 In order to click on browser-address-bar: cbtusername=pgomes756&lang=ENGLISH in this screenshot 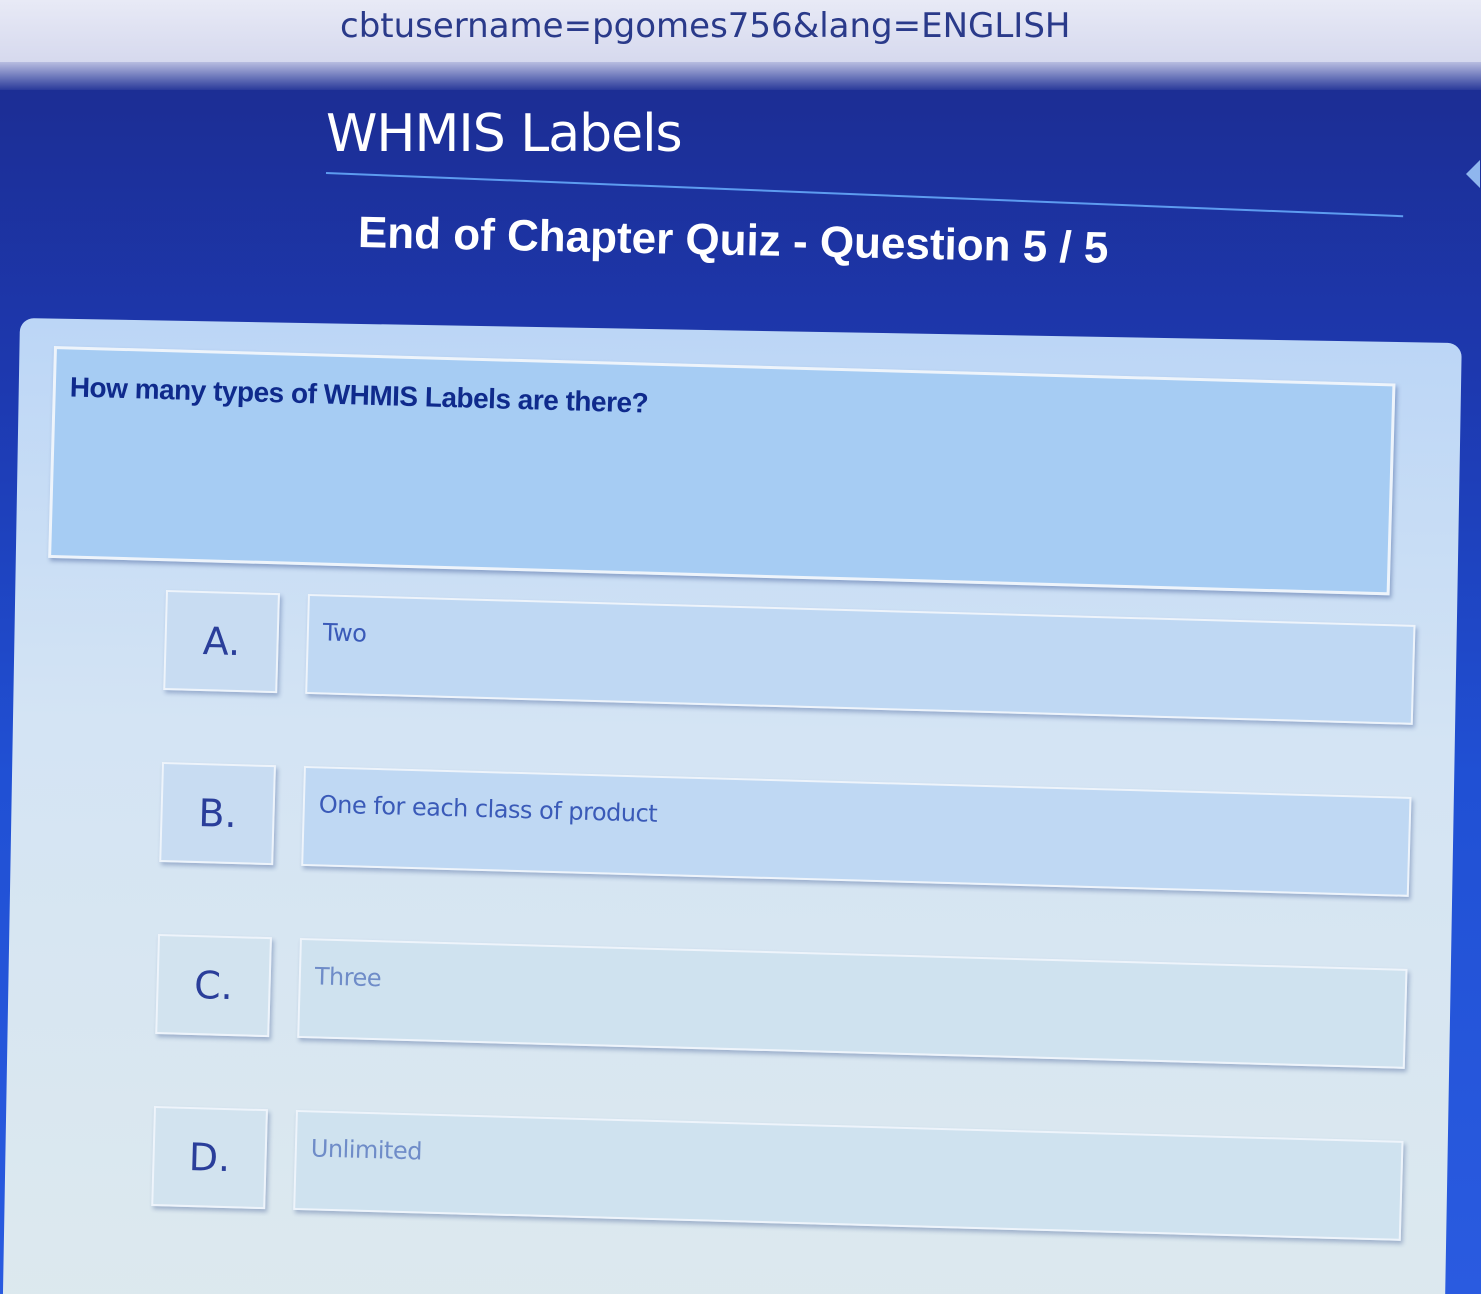, I will do `click(740, 32)`.